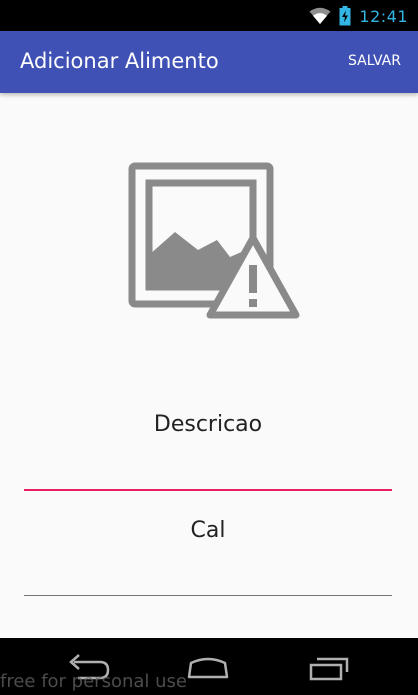 Image resolution: width=418 pixels, height=695 pixels. What do you see at coordinates (208, 558) in the screenshot?
I see `calories-field: Cal` at bounding box center [208, 558].